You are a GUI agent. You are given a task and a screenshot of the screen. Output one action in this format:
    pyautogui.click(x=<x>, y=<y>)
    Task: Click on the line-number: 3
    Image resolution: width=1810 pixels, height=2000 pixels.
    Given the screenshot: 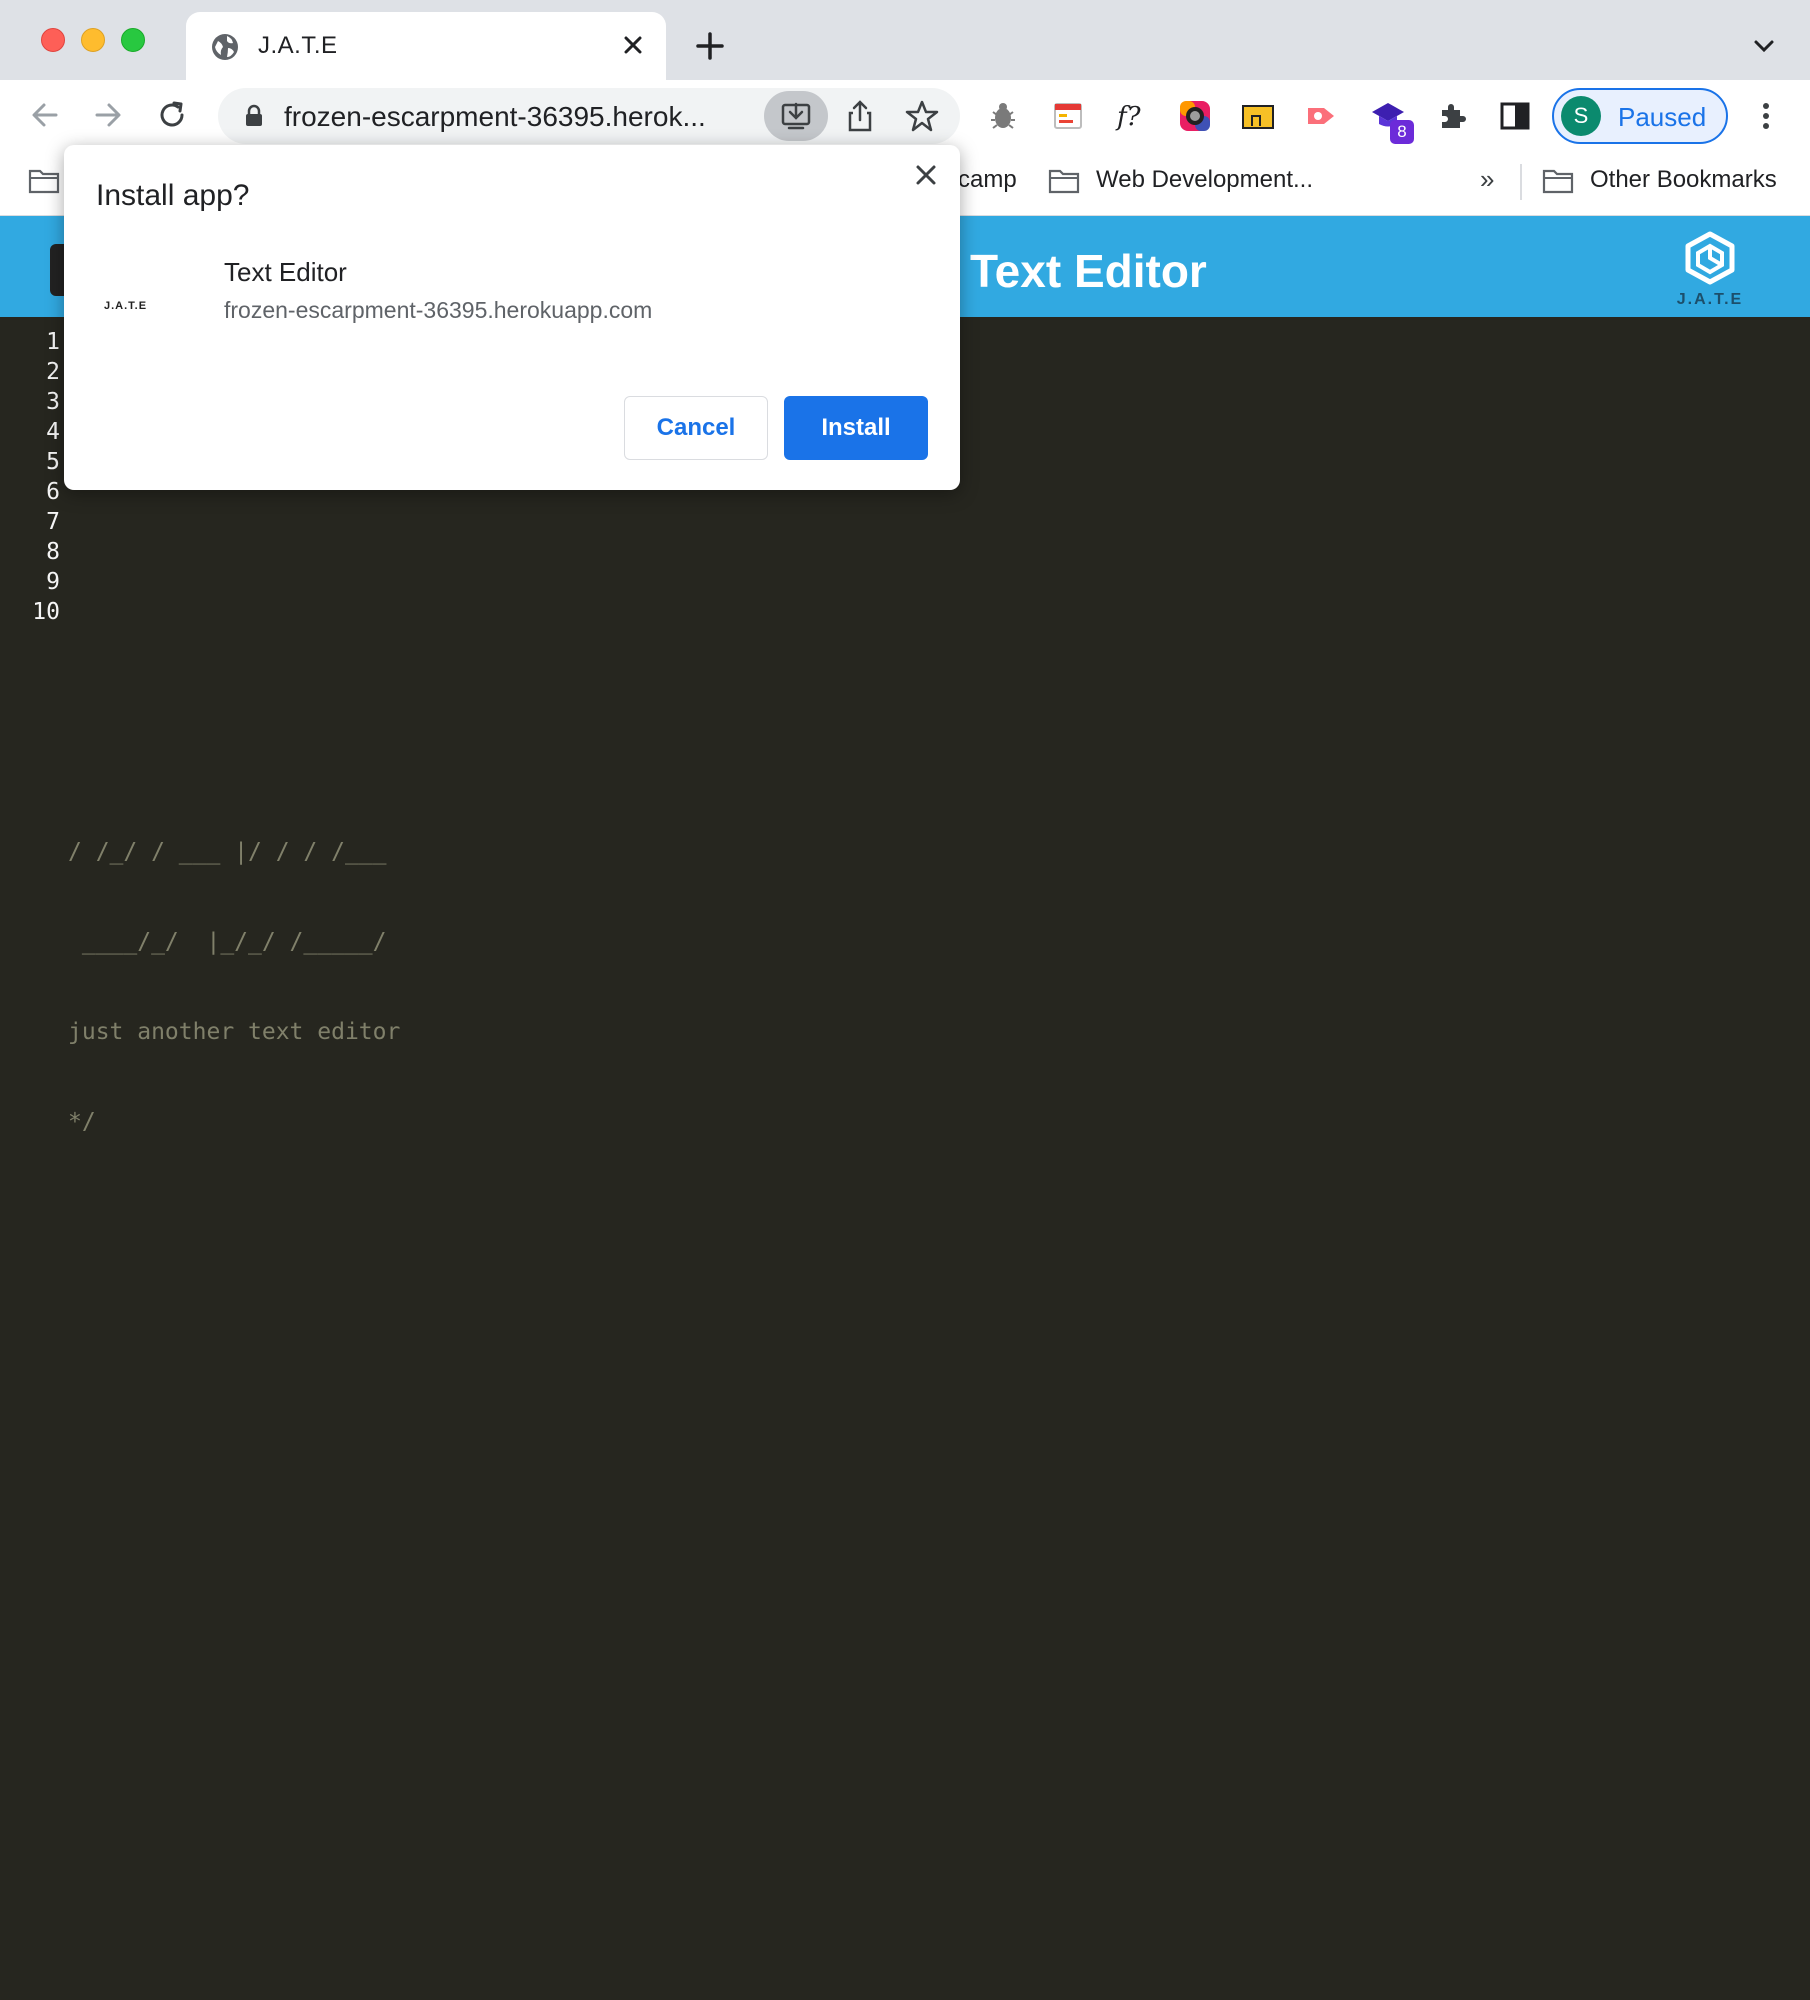 What is the action you would take?
    pyautogui.click(x=53, y=402)
    